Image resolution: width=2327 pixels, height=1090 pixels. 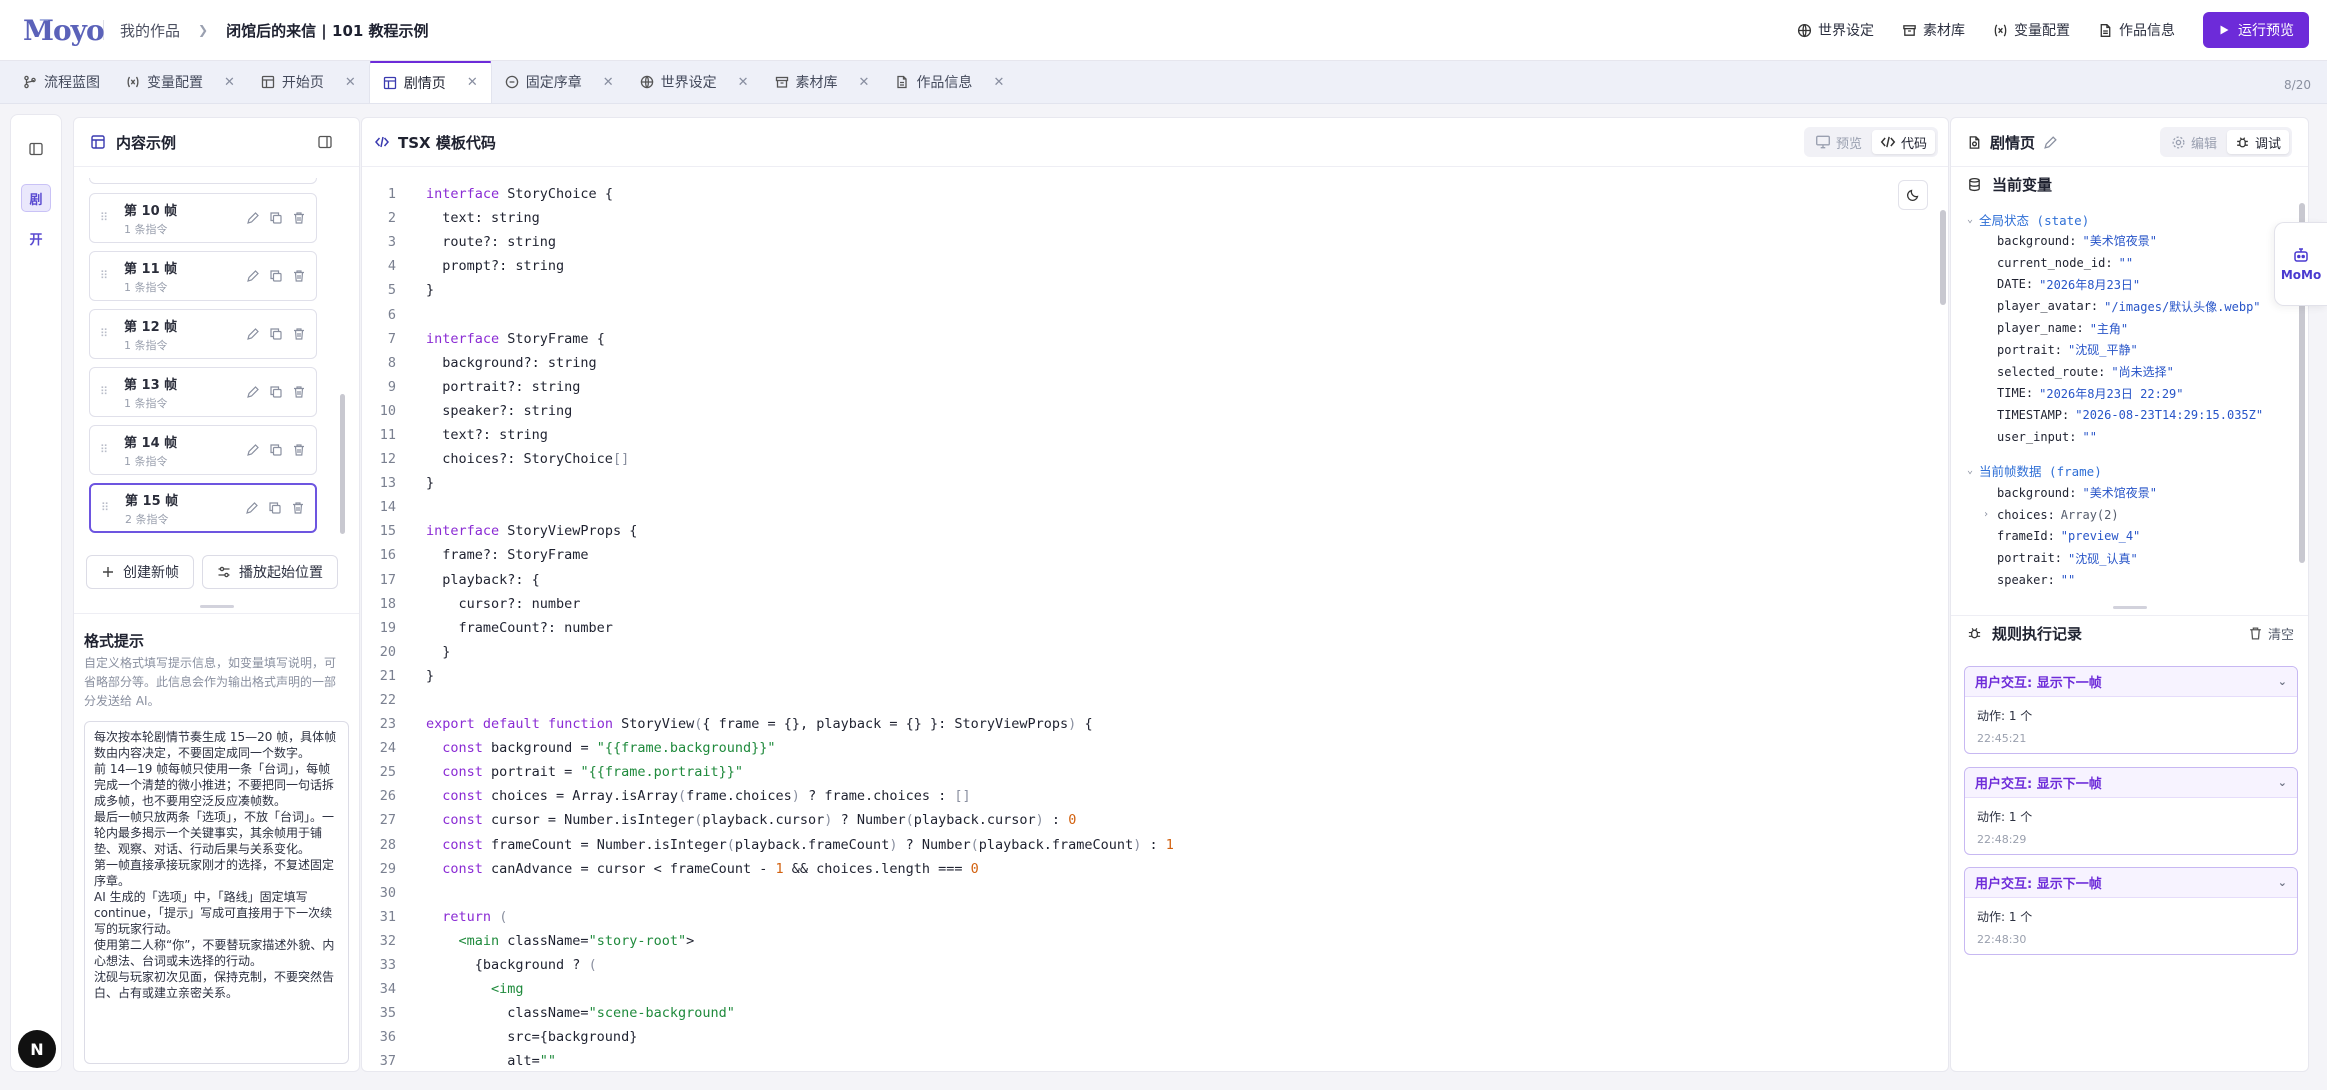 What do you see at coordinates (1155, 507) in the screenshot?
I see `code-line: 14` at bounding box center [1155, 507].